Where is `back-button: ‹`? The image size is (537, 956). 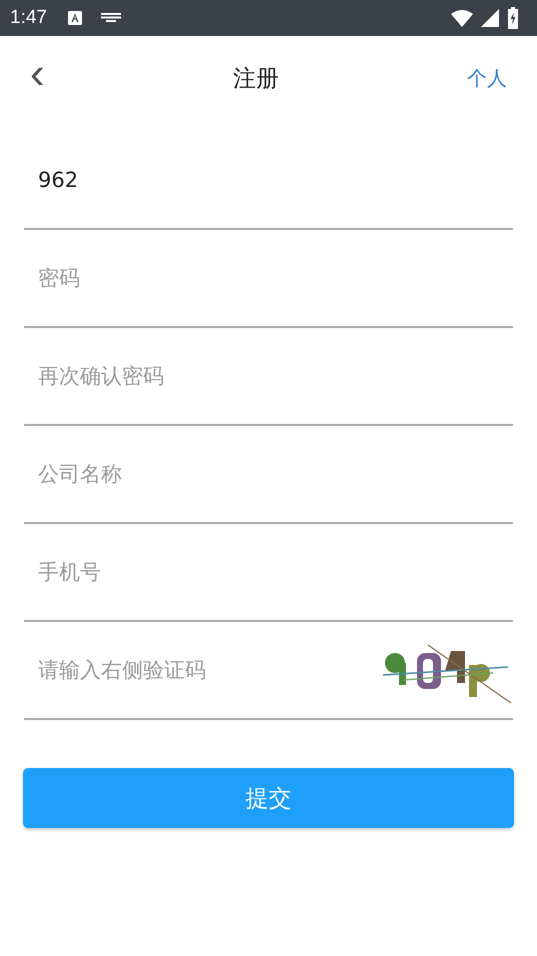
back-button: ‹ is located at coordinates (37, 74).